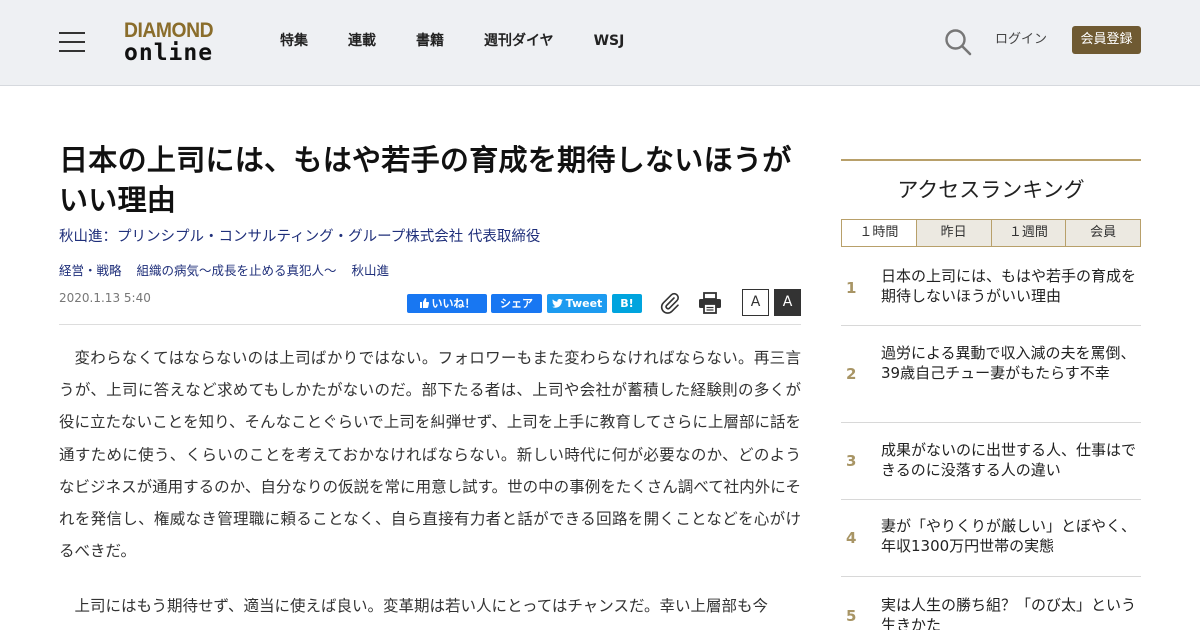 This screenshot has height=630, width=1200. I want to click on rank-headline: 妻が「やりくりが厳しい」とぼやく、年収1300万円世帯の実態, so click(1009, 536).